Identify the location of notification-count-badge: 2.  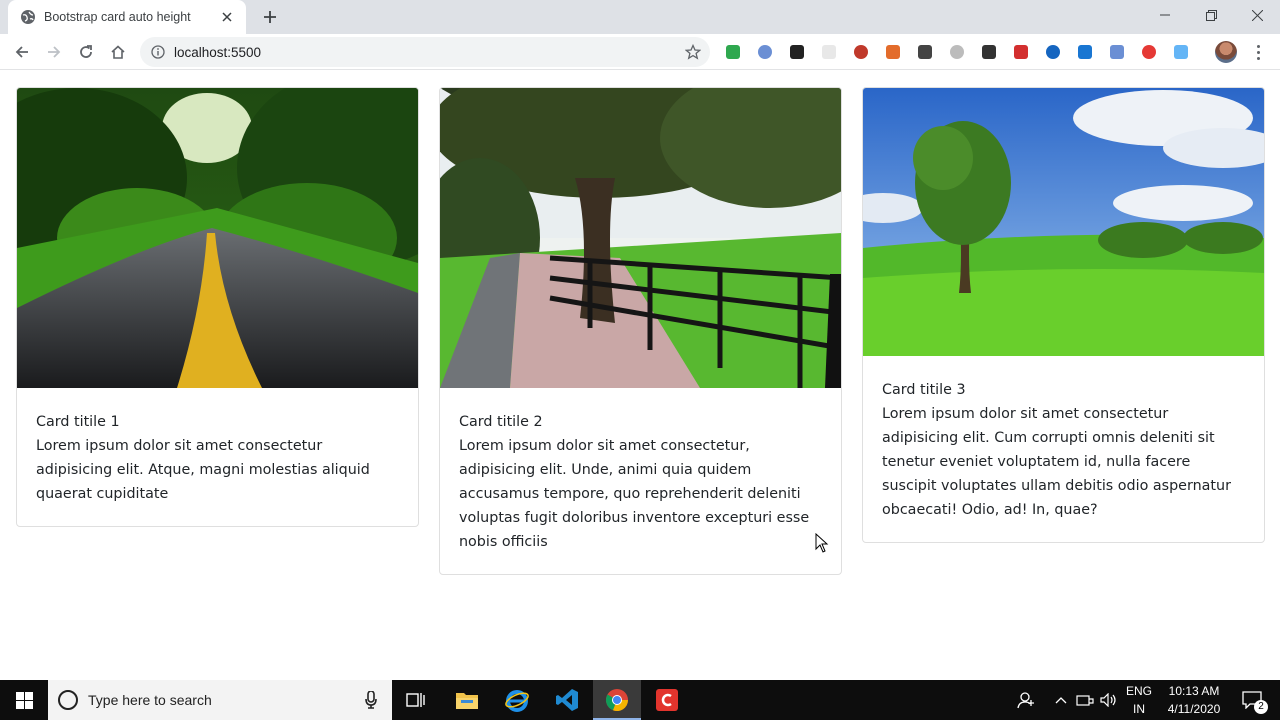
(1261, 707).